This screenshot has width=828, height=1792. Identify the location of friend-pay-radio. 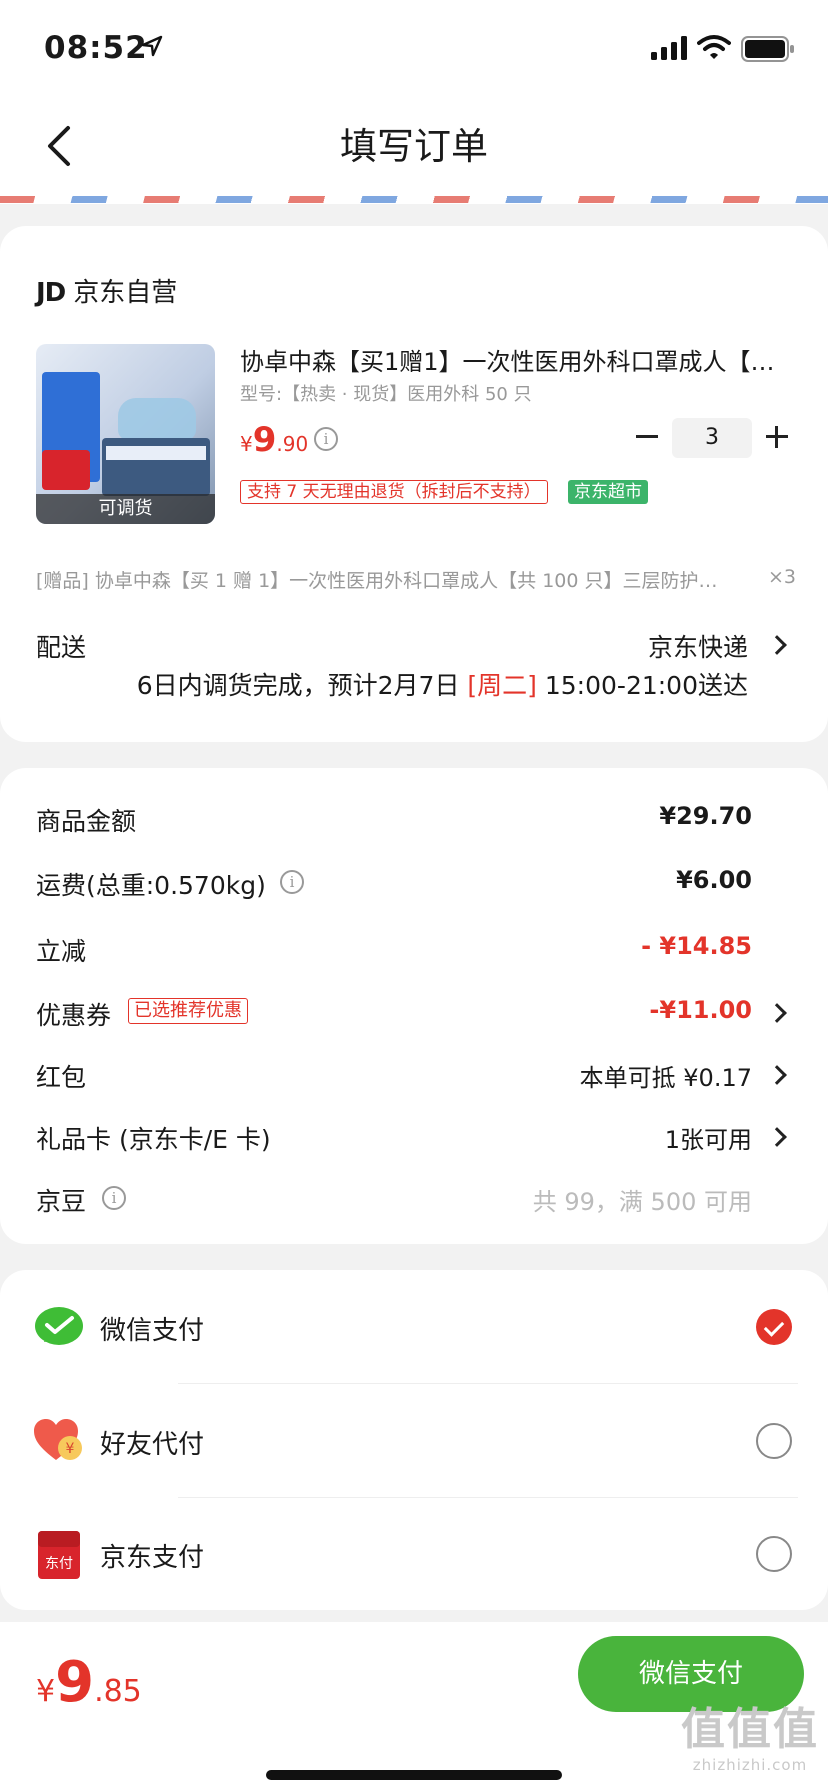
(774, 1441).